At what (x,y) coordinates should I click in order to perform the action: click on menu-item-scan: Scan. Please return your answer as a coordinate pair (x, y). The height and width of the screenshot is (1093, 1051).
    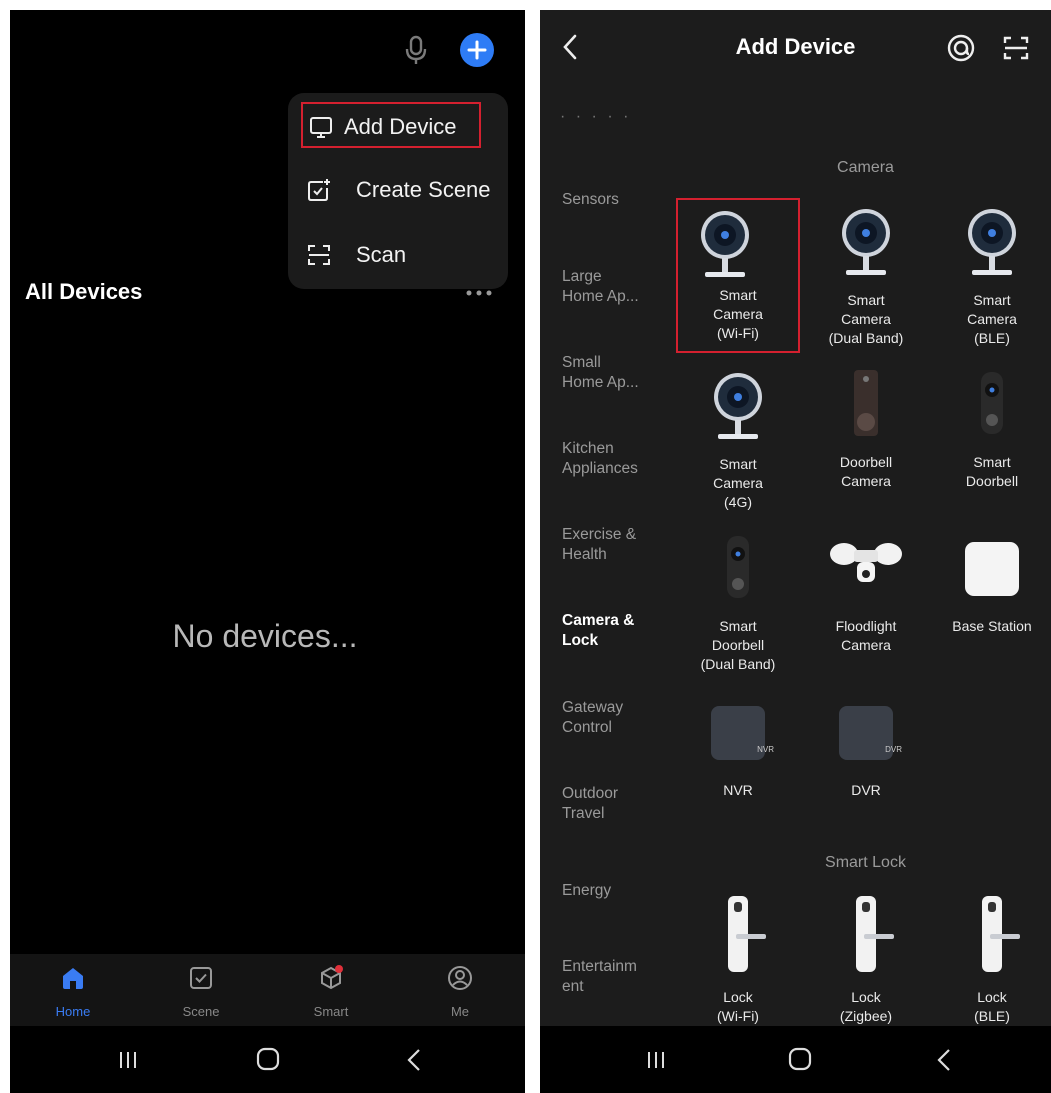
    Looking at the image, I should click on (398, 255).